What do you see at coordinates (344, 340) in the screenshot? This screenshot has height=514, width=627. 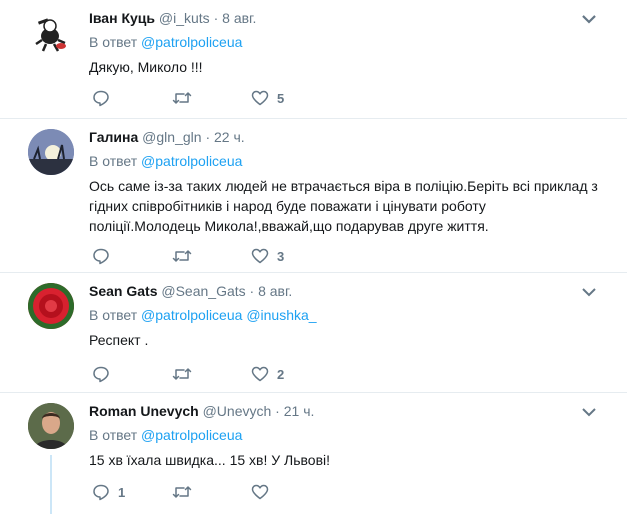 I see `tweet-text: Респект .` at bounding box center [344, 340].